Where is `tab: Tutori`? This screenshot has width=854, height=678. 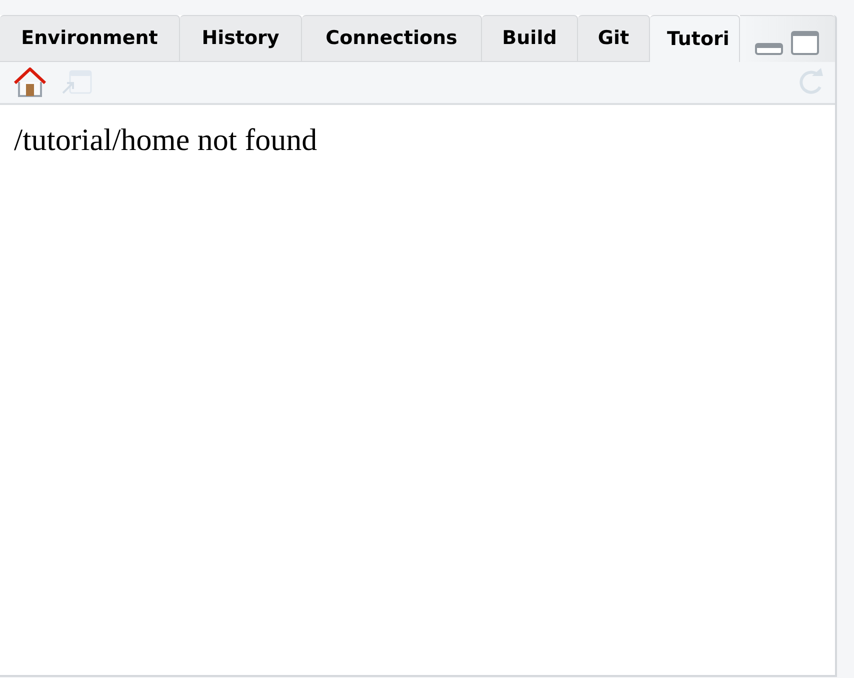 tab: Tutori is located at coordinates (695, 38).